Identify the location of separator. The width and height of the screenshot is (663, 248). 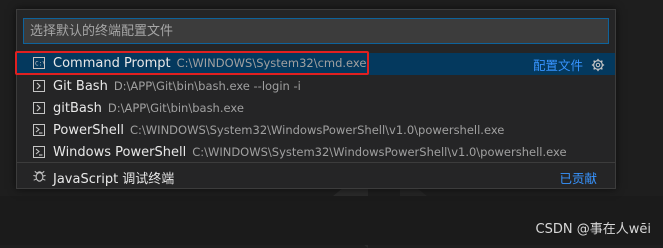
(316, 162).